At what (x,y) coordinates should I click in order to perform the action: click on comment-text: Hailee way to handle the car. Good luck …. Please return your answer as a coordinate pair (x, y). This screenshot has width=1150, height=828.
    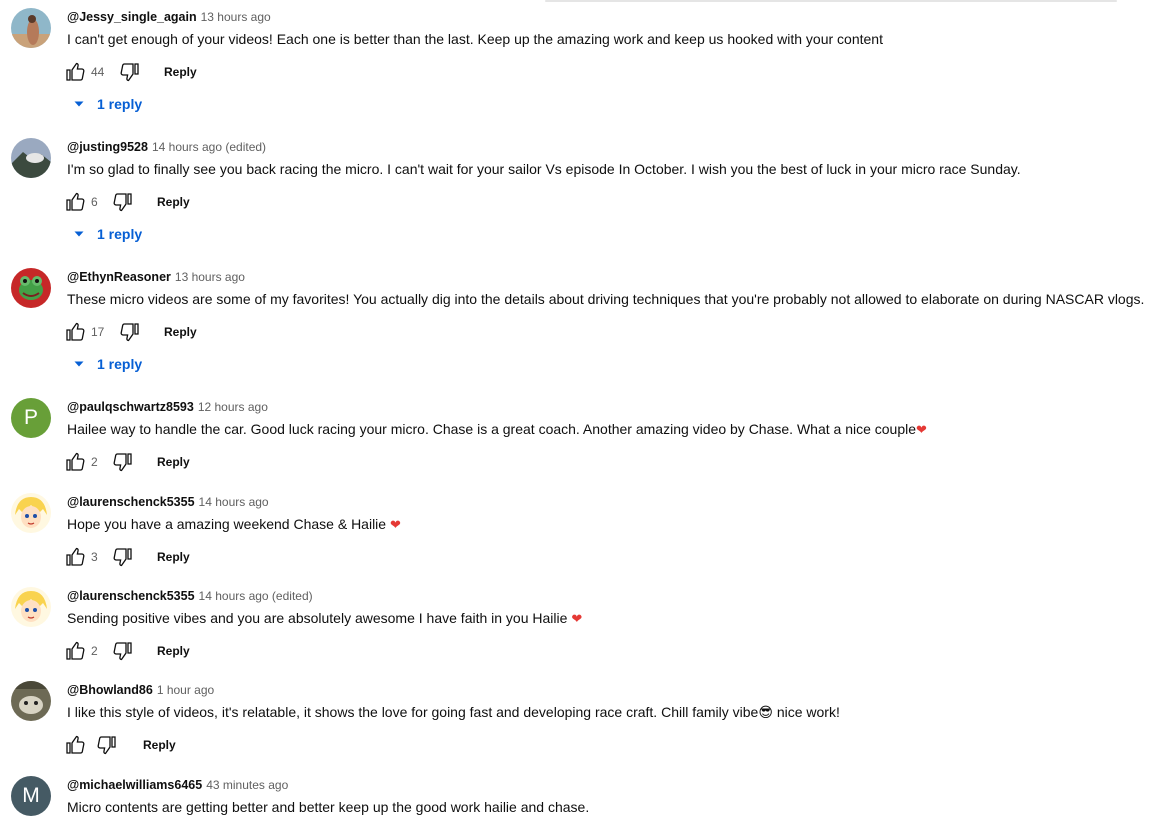
    Looking at the image, I should click on (497, 429).